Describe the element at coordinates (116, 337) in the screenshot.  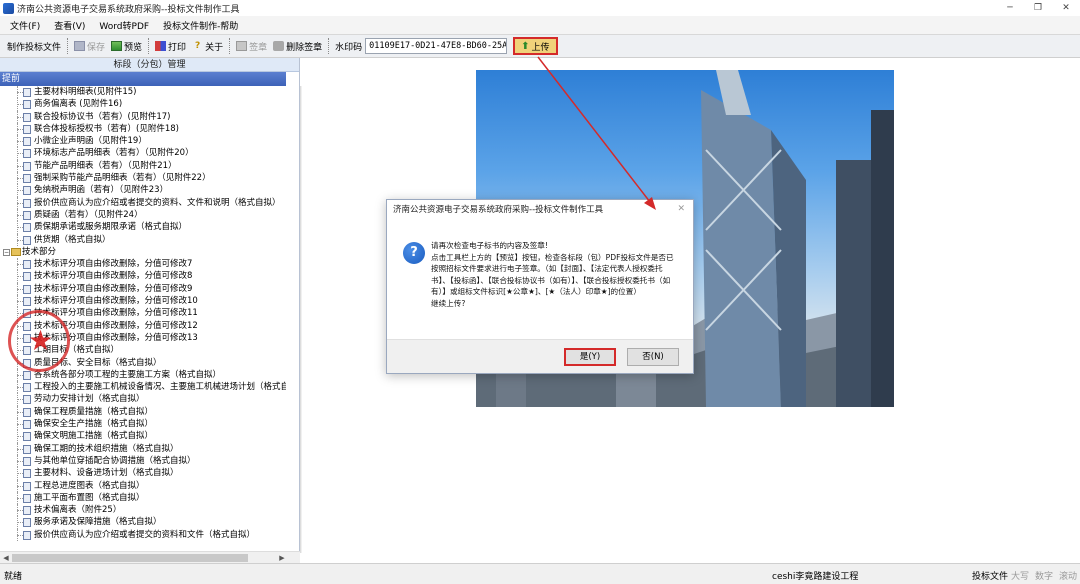
I see `tree-item-label: 技术标评分项自由修改删除，分值可修改13` at that location.